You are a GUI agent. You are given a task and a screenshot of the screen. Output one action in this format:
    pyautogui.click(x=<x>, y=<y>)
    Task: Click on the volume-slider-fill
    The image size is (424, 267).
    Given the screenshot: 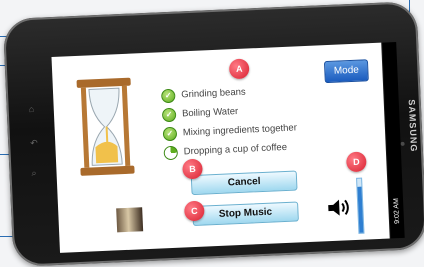 What is the action you would take?
    pyautogui.click(x=360, y=209)
    